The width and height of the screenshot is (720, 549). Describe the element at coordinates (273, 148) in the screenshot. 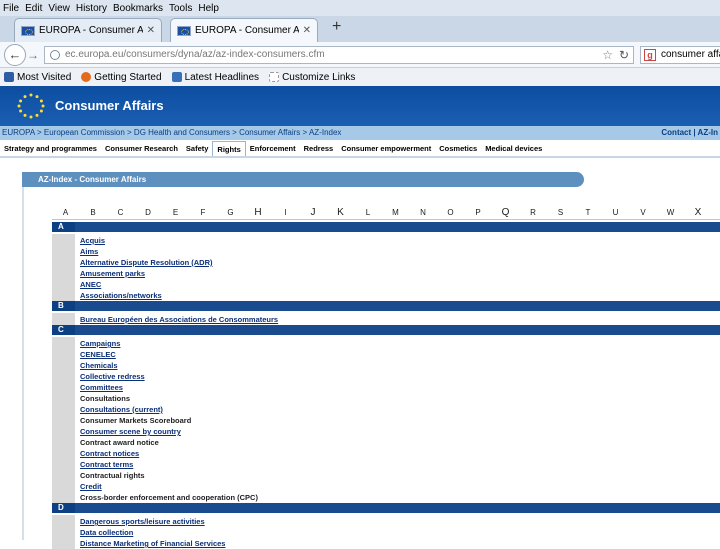

I see `nav-item-enforcement: Enforcement` at that location.